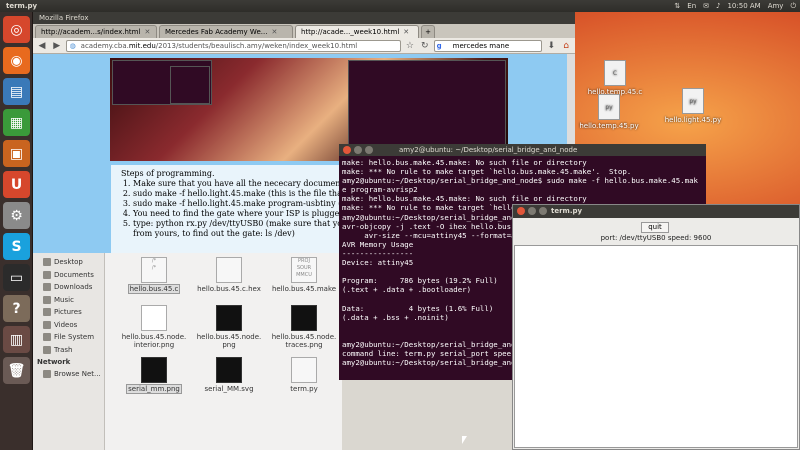 The width and height of the screenshot is (800, 450). What do you see at coordinates (567, 211) in the screenshot?
I see `termpy-title: term.py` at bounding box center [567, 211].